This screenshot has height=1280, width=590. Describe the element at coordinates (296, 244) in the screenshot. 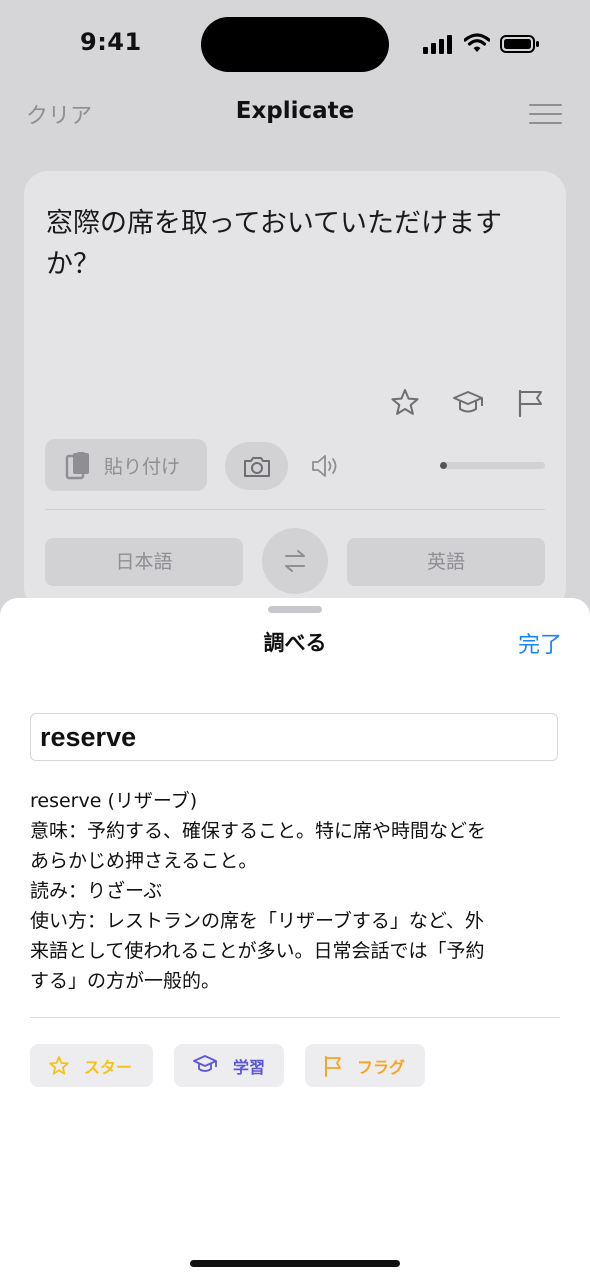

I see `source-text: 窓際の席を取っておいていただけますか？` at that location.